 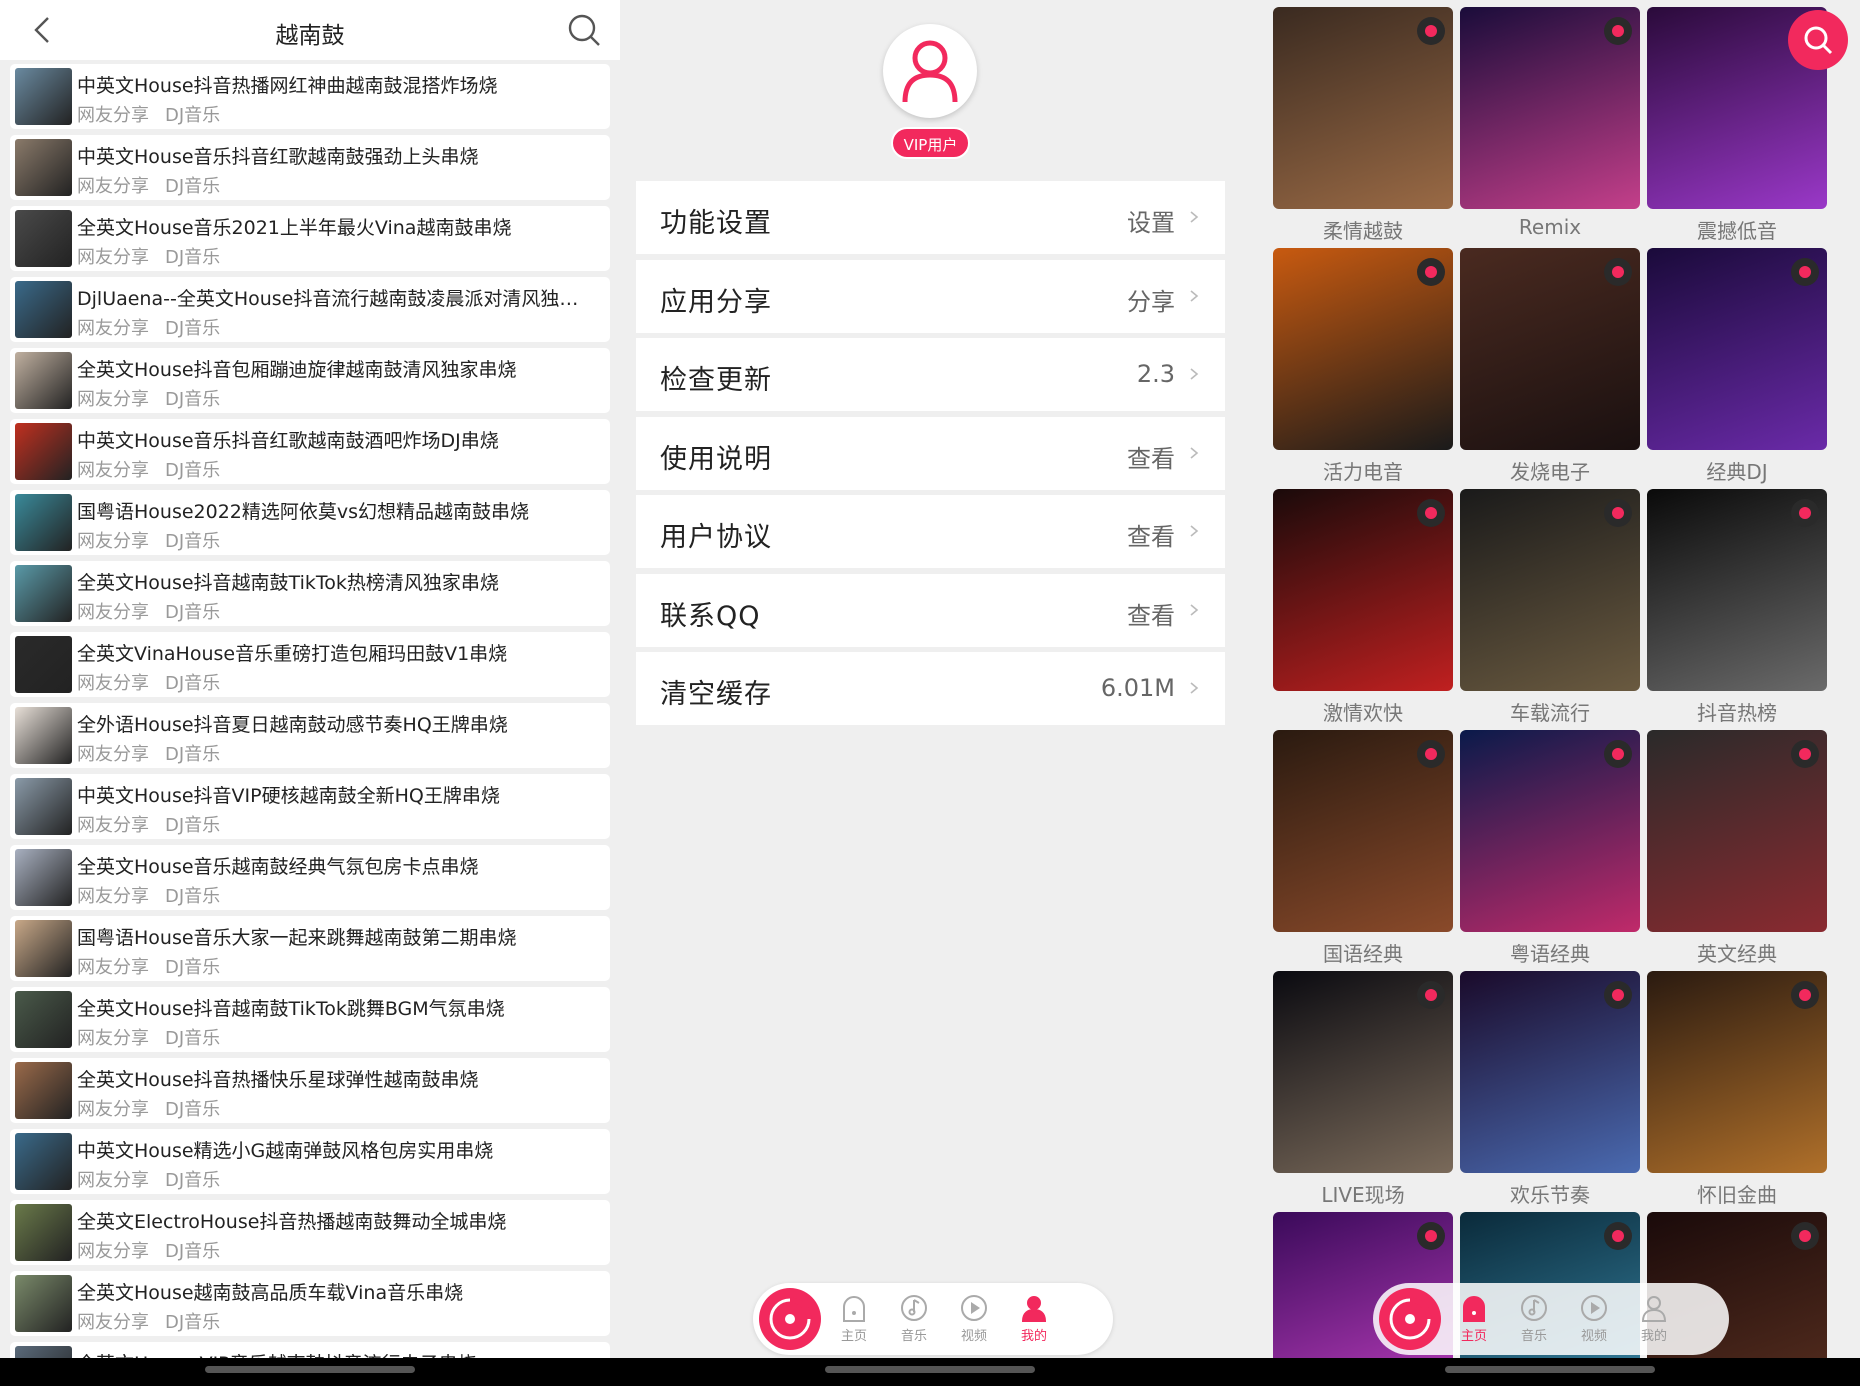 What do you see at coordinates (1550, 123) in the screenshot?
I see `category-tile: Remix` at bounding box center [1550, 123].